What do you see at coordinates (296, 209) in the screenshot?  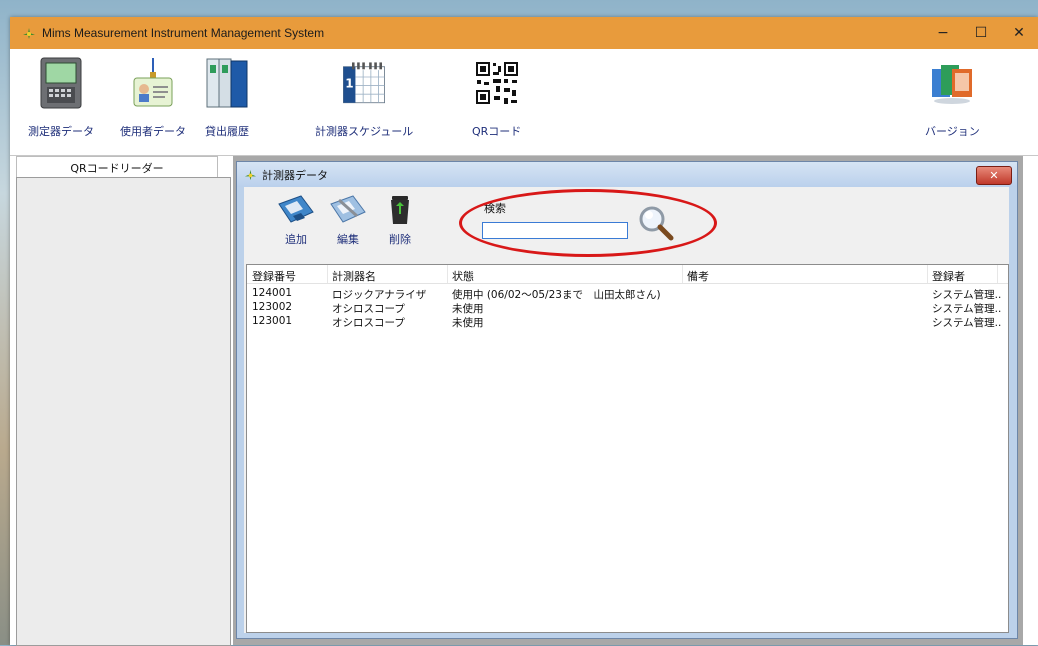 I see `floppy-disk-icon` at bounding box center [296, 209].